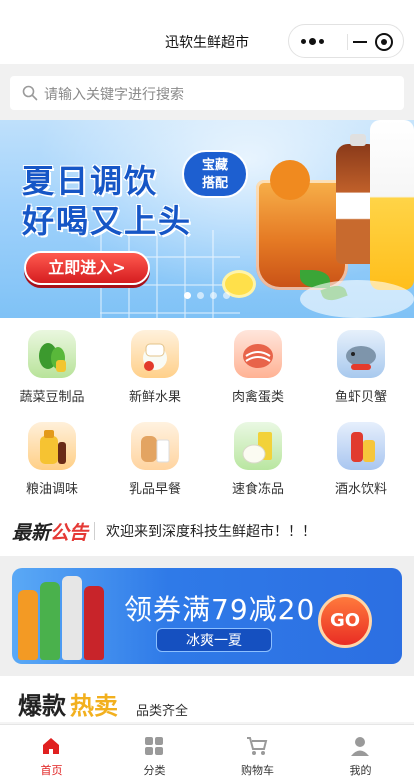 This screenshot has height=780, width=414. Describe the element at coordinates (345, 621) in the screenshot. I see `coupon-go-button: GO` at that location.